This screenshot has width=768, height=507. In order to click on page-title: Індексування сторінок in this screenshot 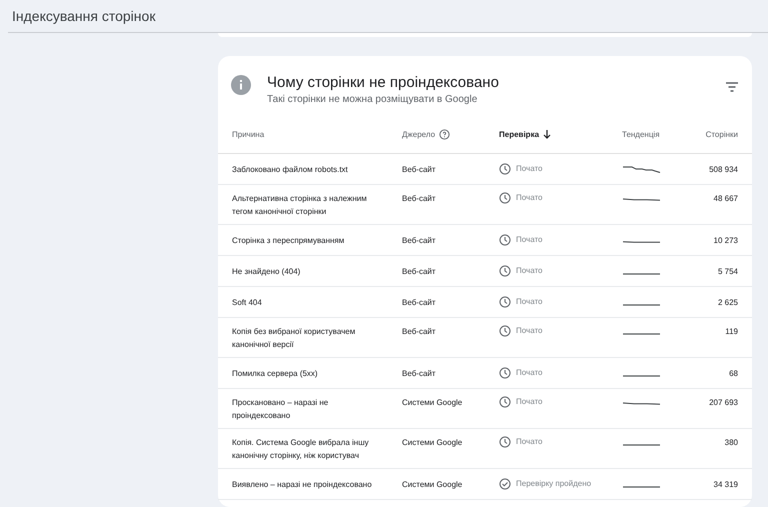, I will do `click(84, 16)`.